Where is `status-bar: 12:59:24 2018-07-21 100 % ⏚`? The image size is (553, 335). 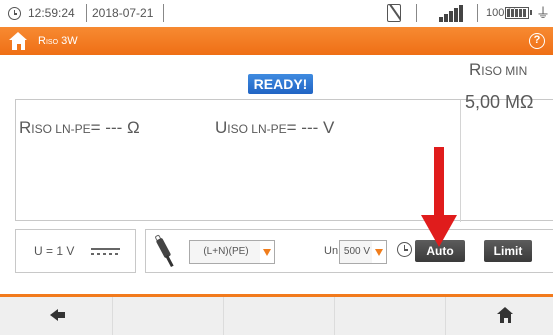
status-bar: 12:59:24 2018-07-21 100 % ⏚ is located at coordinates (276, 13).